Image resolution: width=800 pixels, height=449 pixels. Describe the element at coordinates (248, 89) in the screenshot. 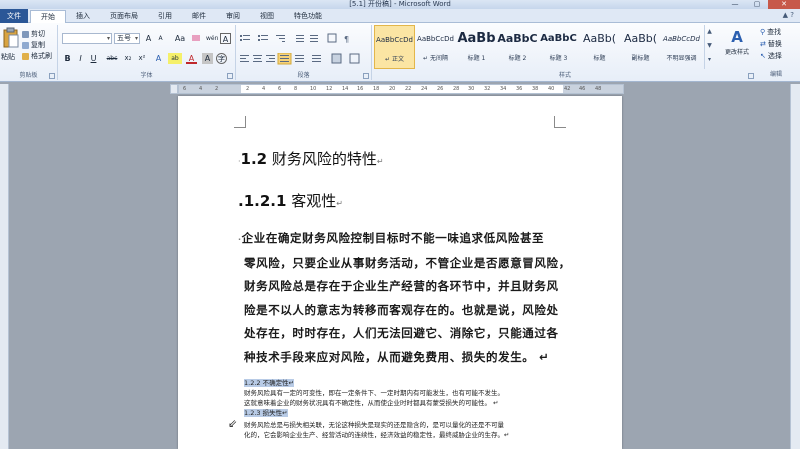

I see `ruler-tick-label: 2` at that location.